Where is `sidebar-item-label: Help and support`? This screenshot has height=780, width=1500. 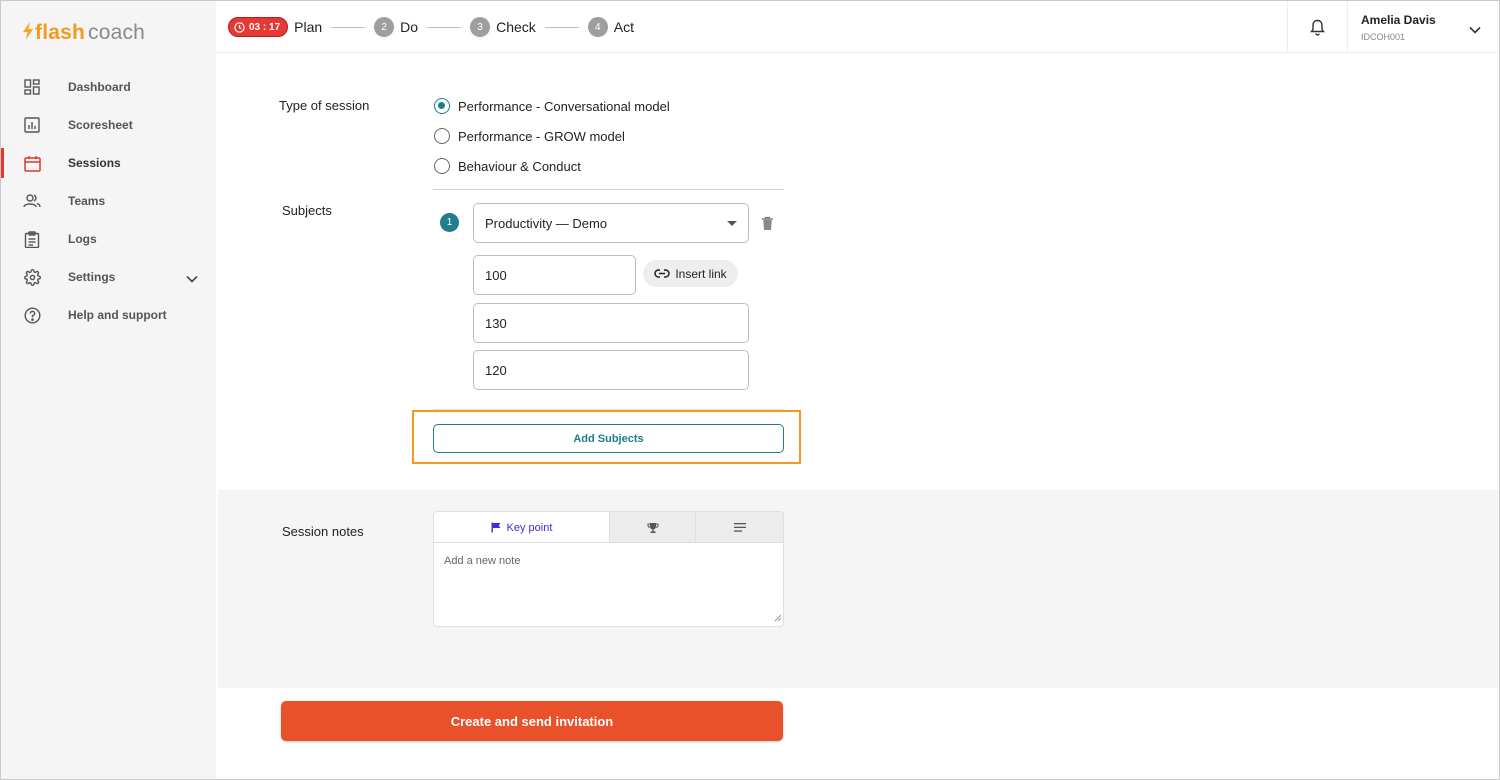 sidebar-item-label: Help and support is located at coordinates (117, 315).